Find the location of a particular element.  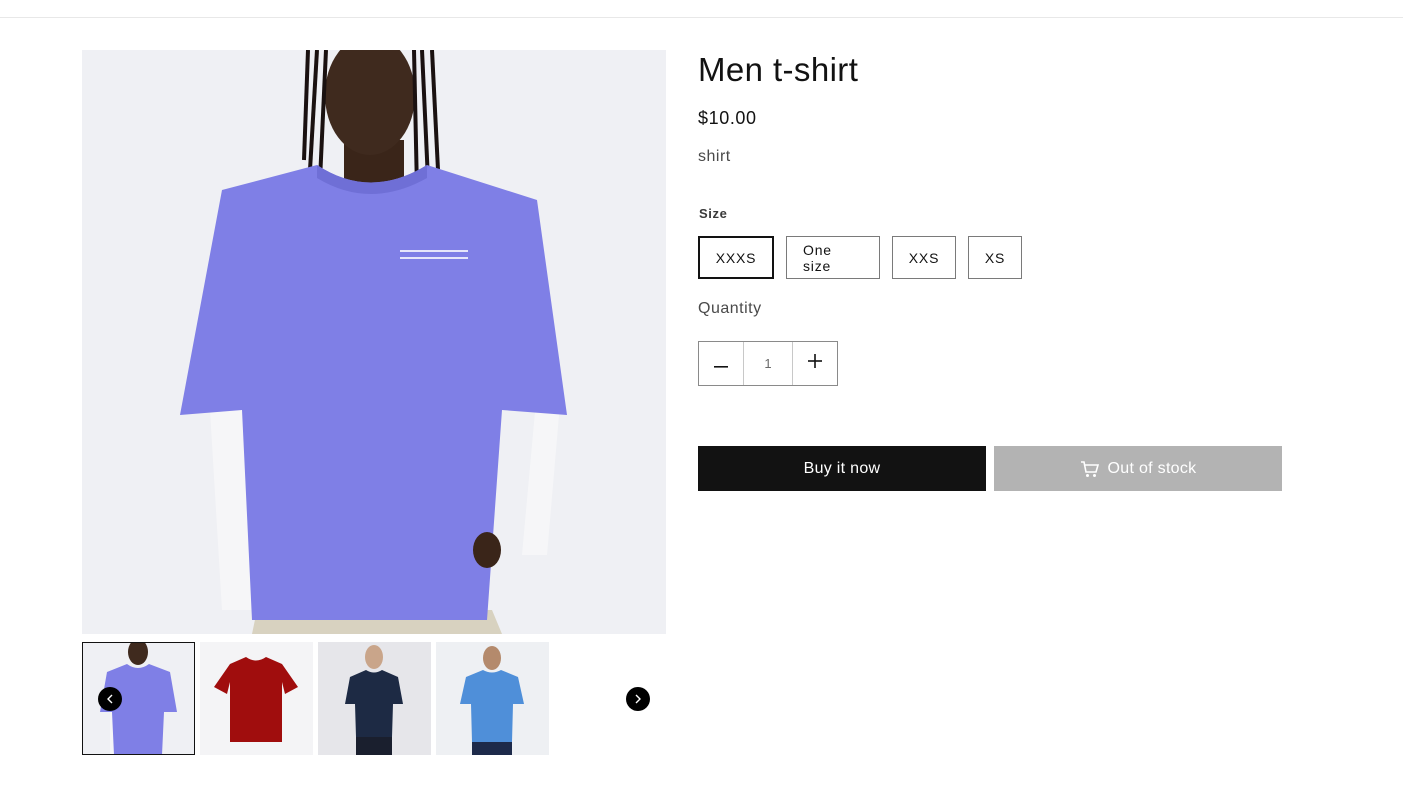

minus-icon is located at coordinates (721, 364).